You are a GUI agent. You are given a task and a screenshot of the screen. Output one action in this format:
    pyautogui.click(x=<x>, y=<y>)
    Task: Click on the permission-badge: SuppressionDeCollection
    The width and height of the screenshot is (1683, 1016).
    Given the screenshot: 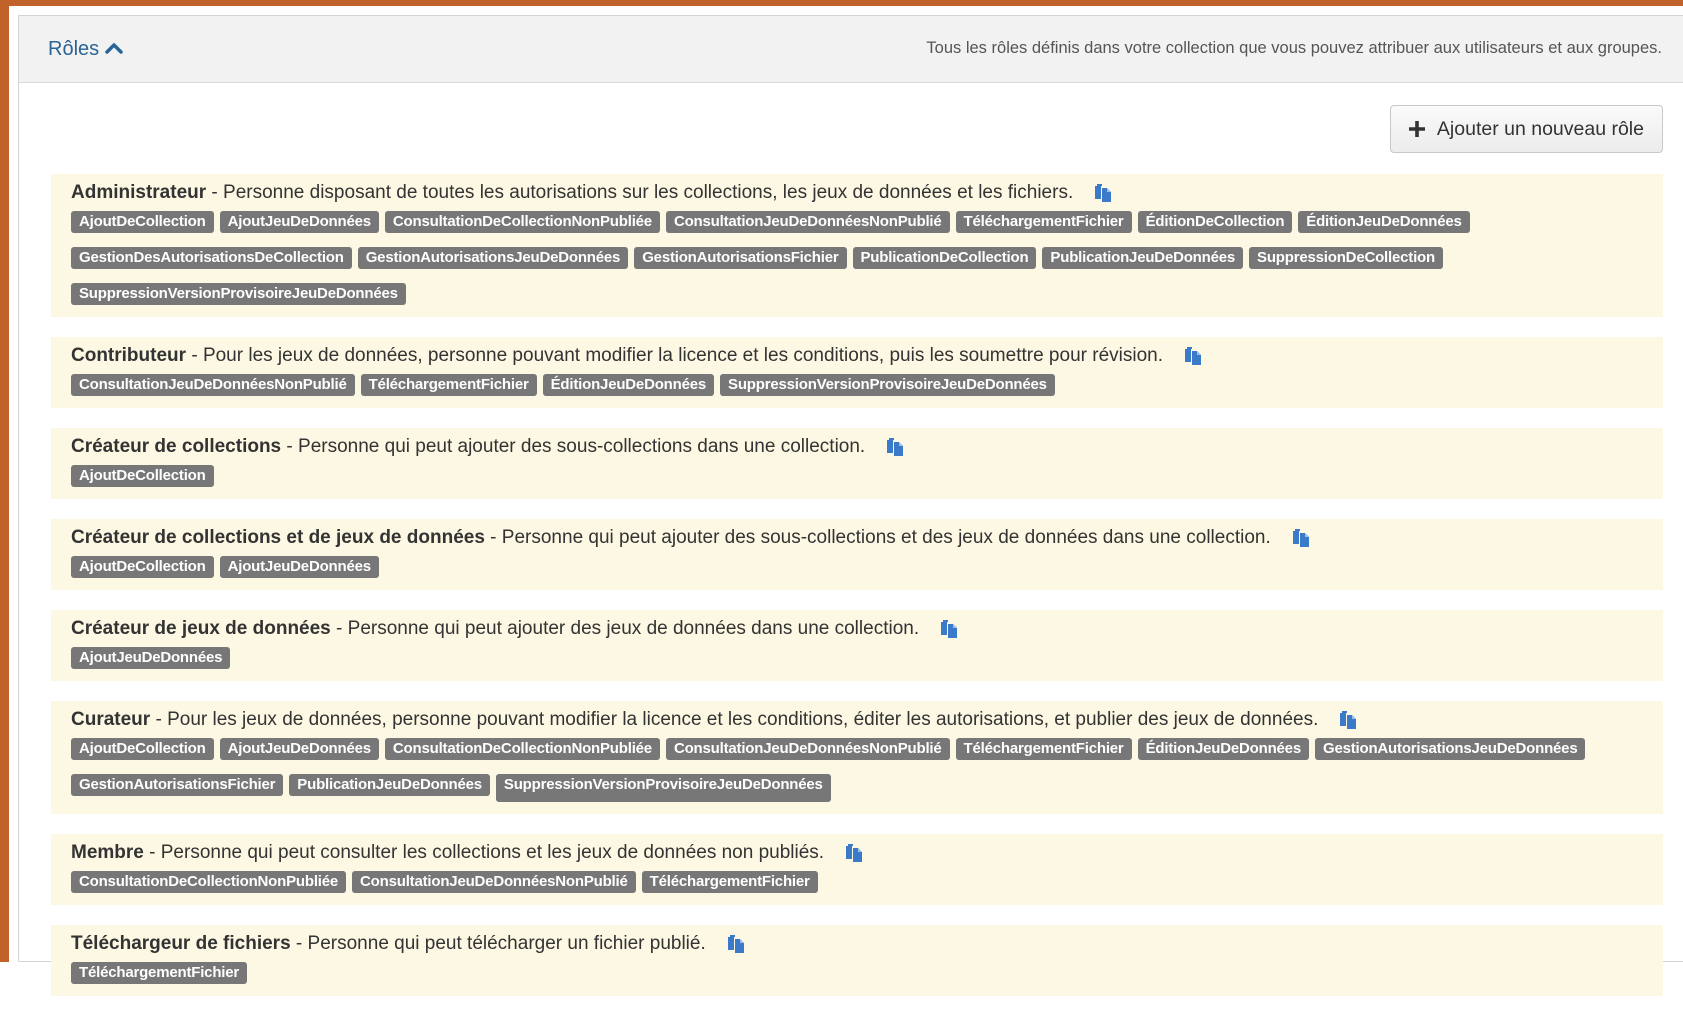 What is the action you would take?
    pyautogui.click(x=1346, y=258)
    